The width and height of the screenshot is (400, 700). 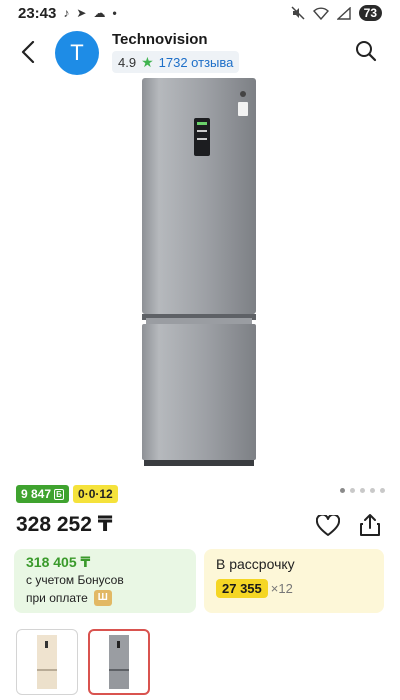 I want to click on reviews-link: 1732 отзыва, so click(x=196, y=62).